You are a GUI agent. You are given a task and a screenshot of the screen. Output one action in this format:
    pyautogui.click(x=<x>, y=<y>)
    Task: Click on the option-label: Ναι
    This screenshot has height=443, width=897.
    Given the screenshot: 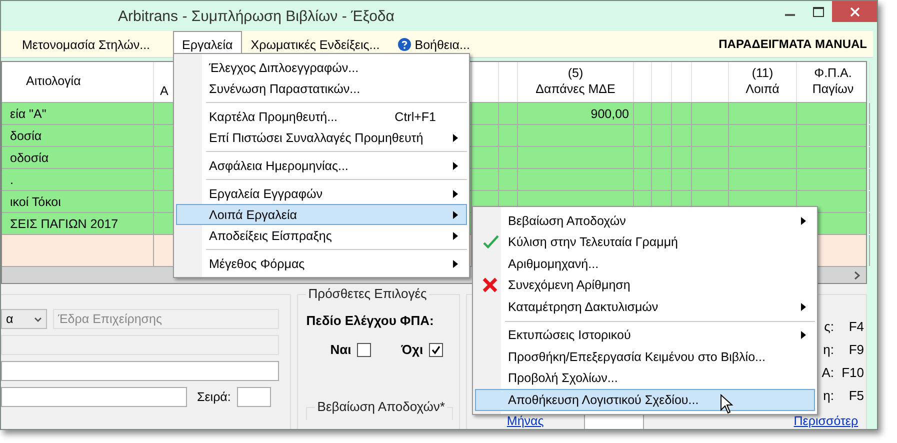 What is the action you would take?
    pyautogui.click(x=341, y=349)
    